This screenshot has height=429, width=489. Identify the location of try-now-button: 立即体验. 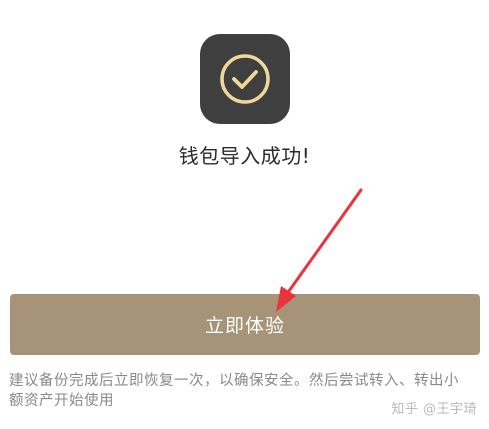
(245, 324).